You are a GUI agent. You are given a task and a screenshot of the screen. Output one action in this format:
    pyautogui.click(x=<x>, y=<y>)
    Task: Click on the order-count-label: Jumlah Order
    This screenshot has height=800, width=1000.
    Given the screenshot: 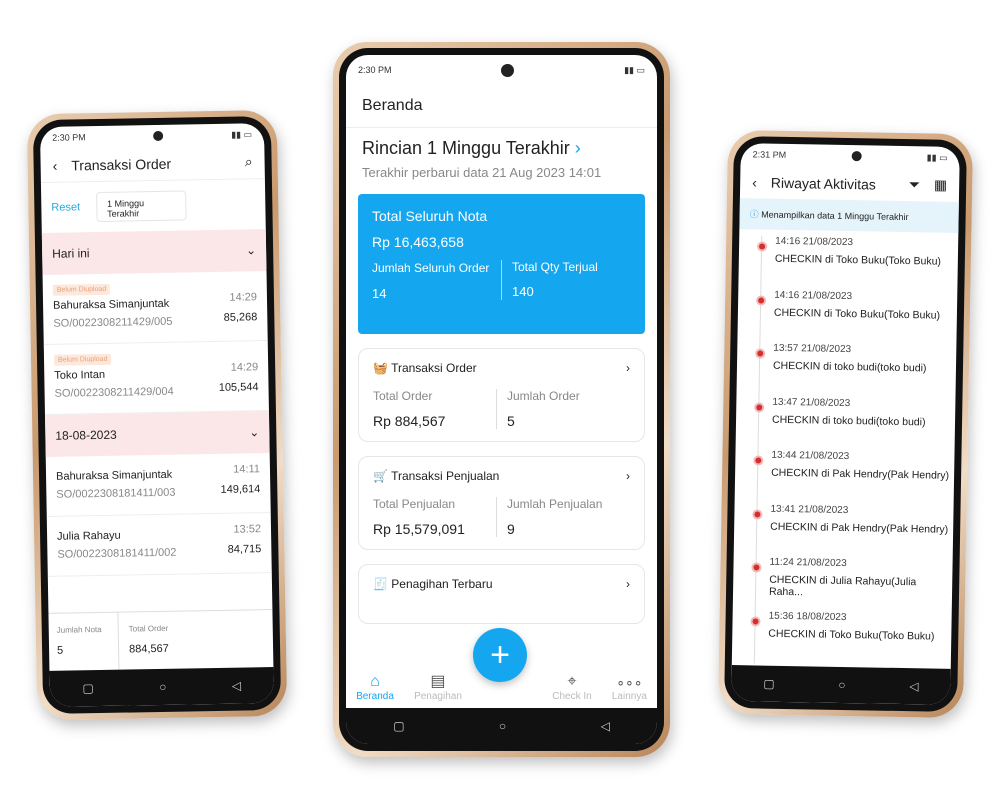 What is the action you would take?
    pyautogui.click(x=543, y=396)
    